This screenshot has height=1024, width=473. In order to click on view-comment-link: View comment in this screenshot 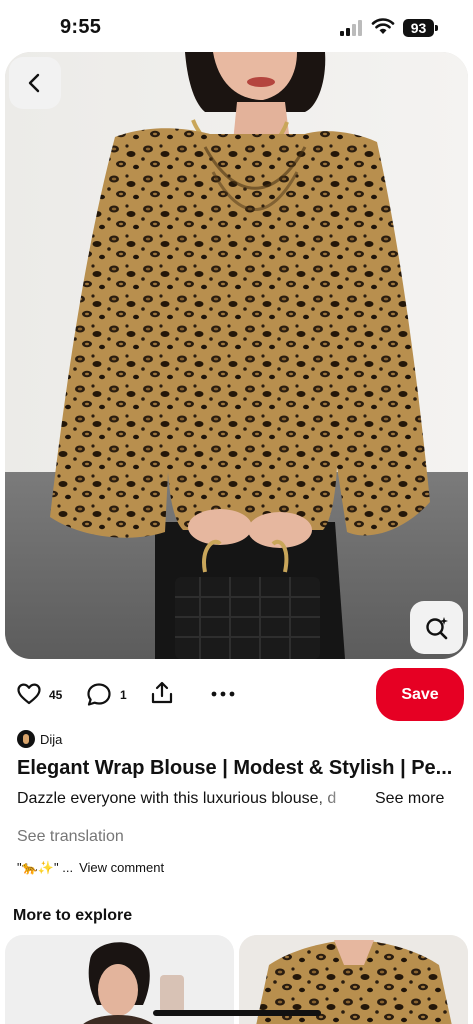, I will do `click(121, 868)`.